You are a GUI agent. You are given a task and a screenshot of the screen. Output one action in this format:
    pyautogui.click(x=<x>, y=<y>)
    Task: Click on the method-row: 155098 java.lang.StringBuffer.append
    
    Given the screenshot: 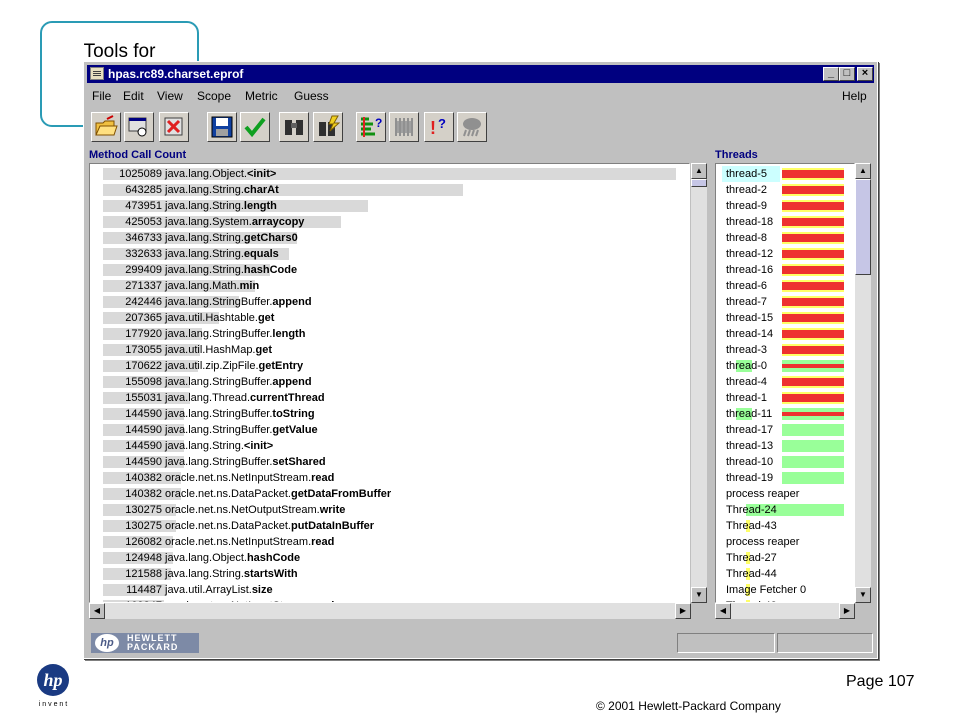 What is the action you would take?
    pyautogui.click(x=389, y=382)
    